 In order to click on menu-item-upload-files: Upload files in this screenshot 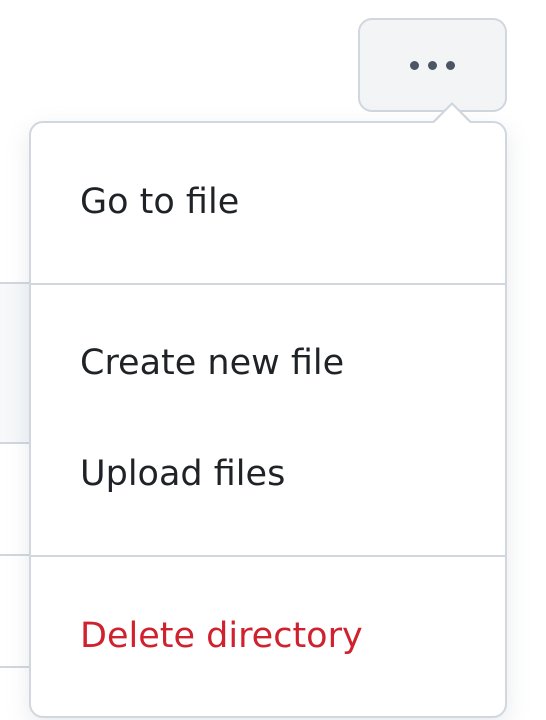, I will do `click(268, 474)`.